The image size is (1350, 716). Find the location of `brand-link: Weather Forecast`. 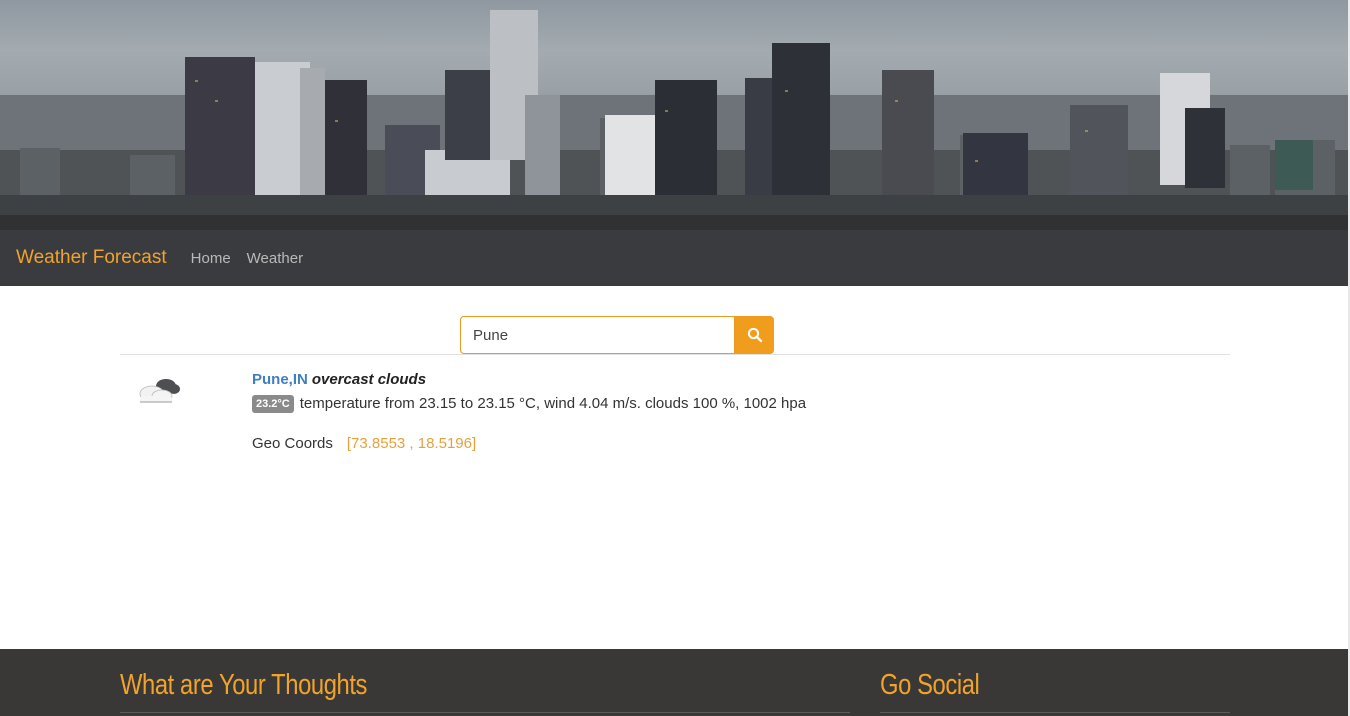

brand-link: Weather Forecast is located at coordinates (91, 258).